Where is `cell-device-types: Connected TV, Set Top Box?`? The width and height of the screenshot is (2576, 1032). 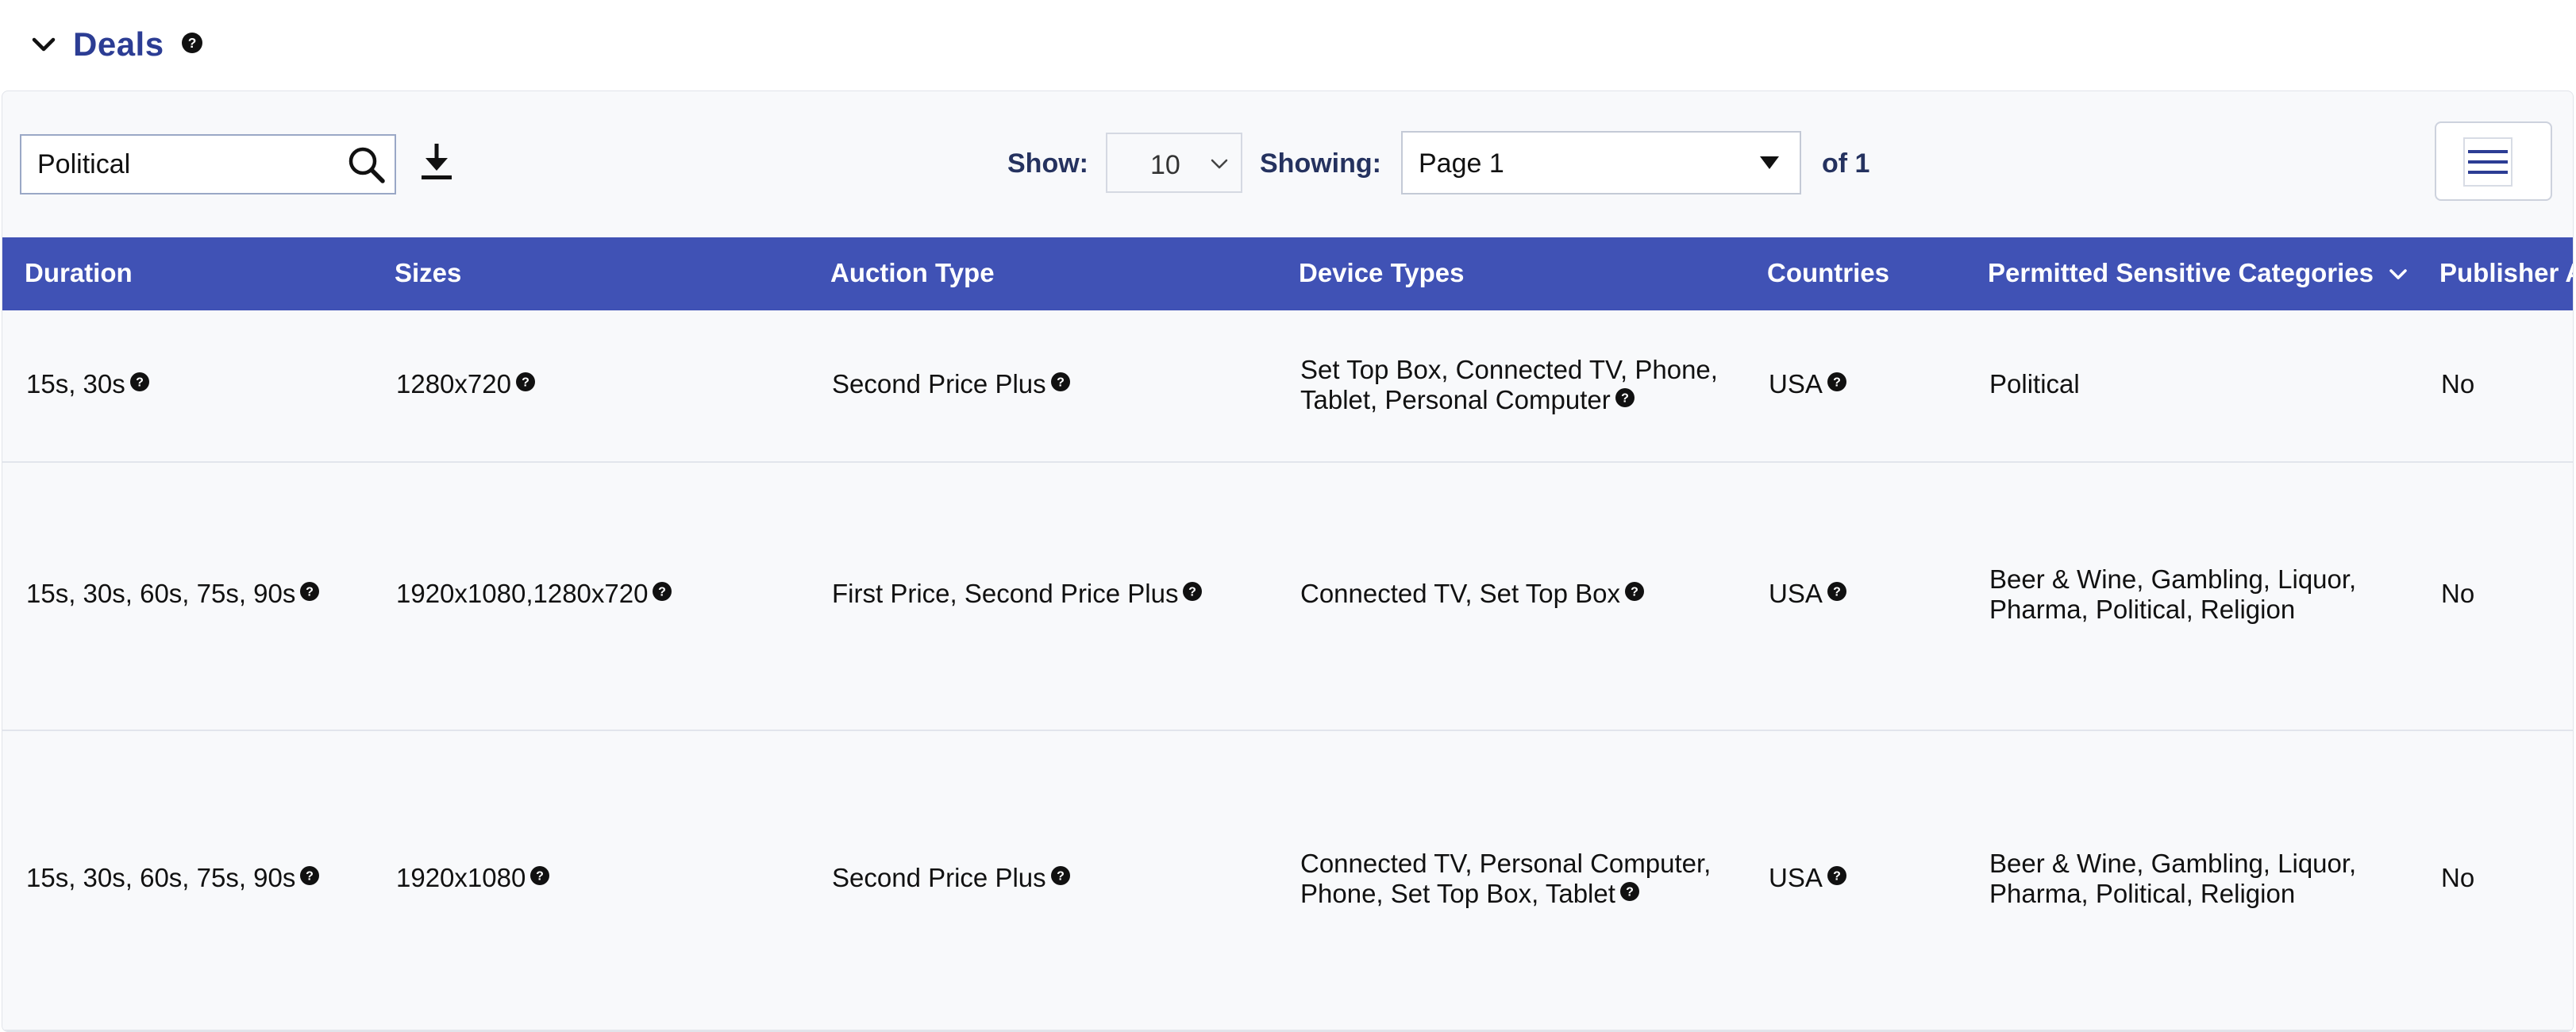 cell-device-types: Connected TV, Set Top Box? is located at coordinates (1472, 593).